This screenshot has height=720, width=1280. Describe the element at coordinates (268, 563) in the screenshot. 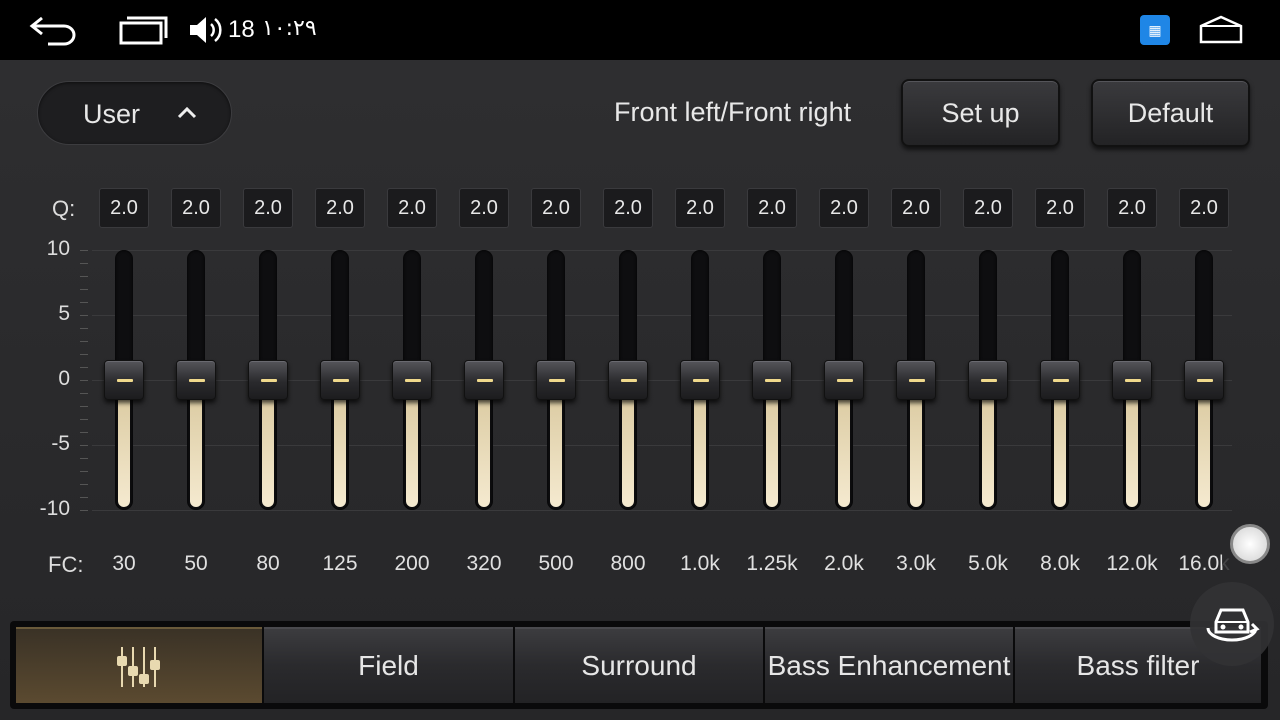

I see `fc-value: 80` at that location.